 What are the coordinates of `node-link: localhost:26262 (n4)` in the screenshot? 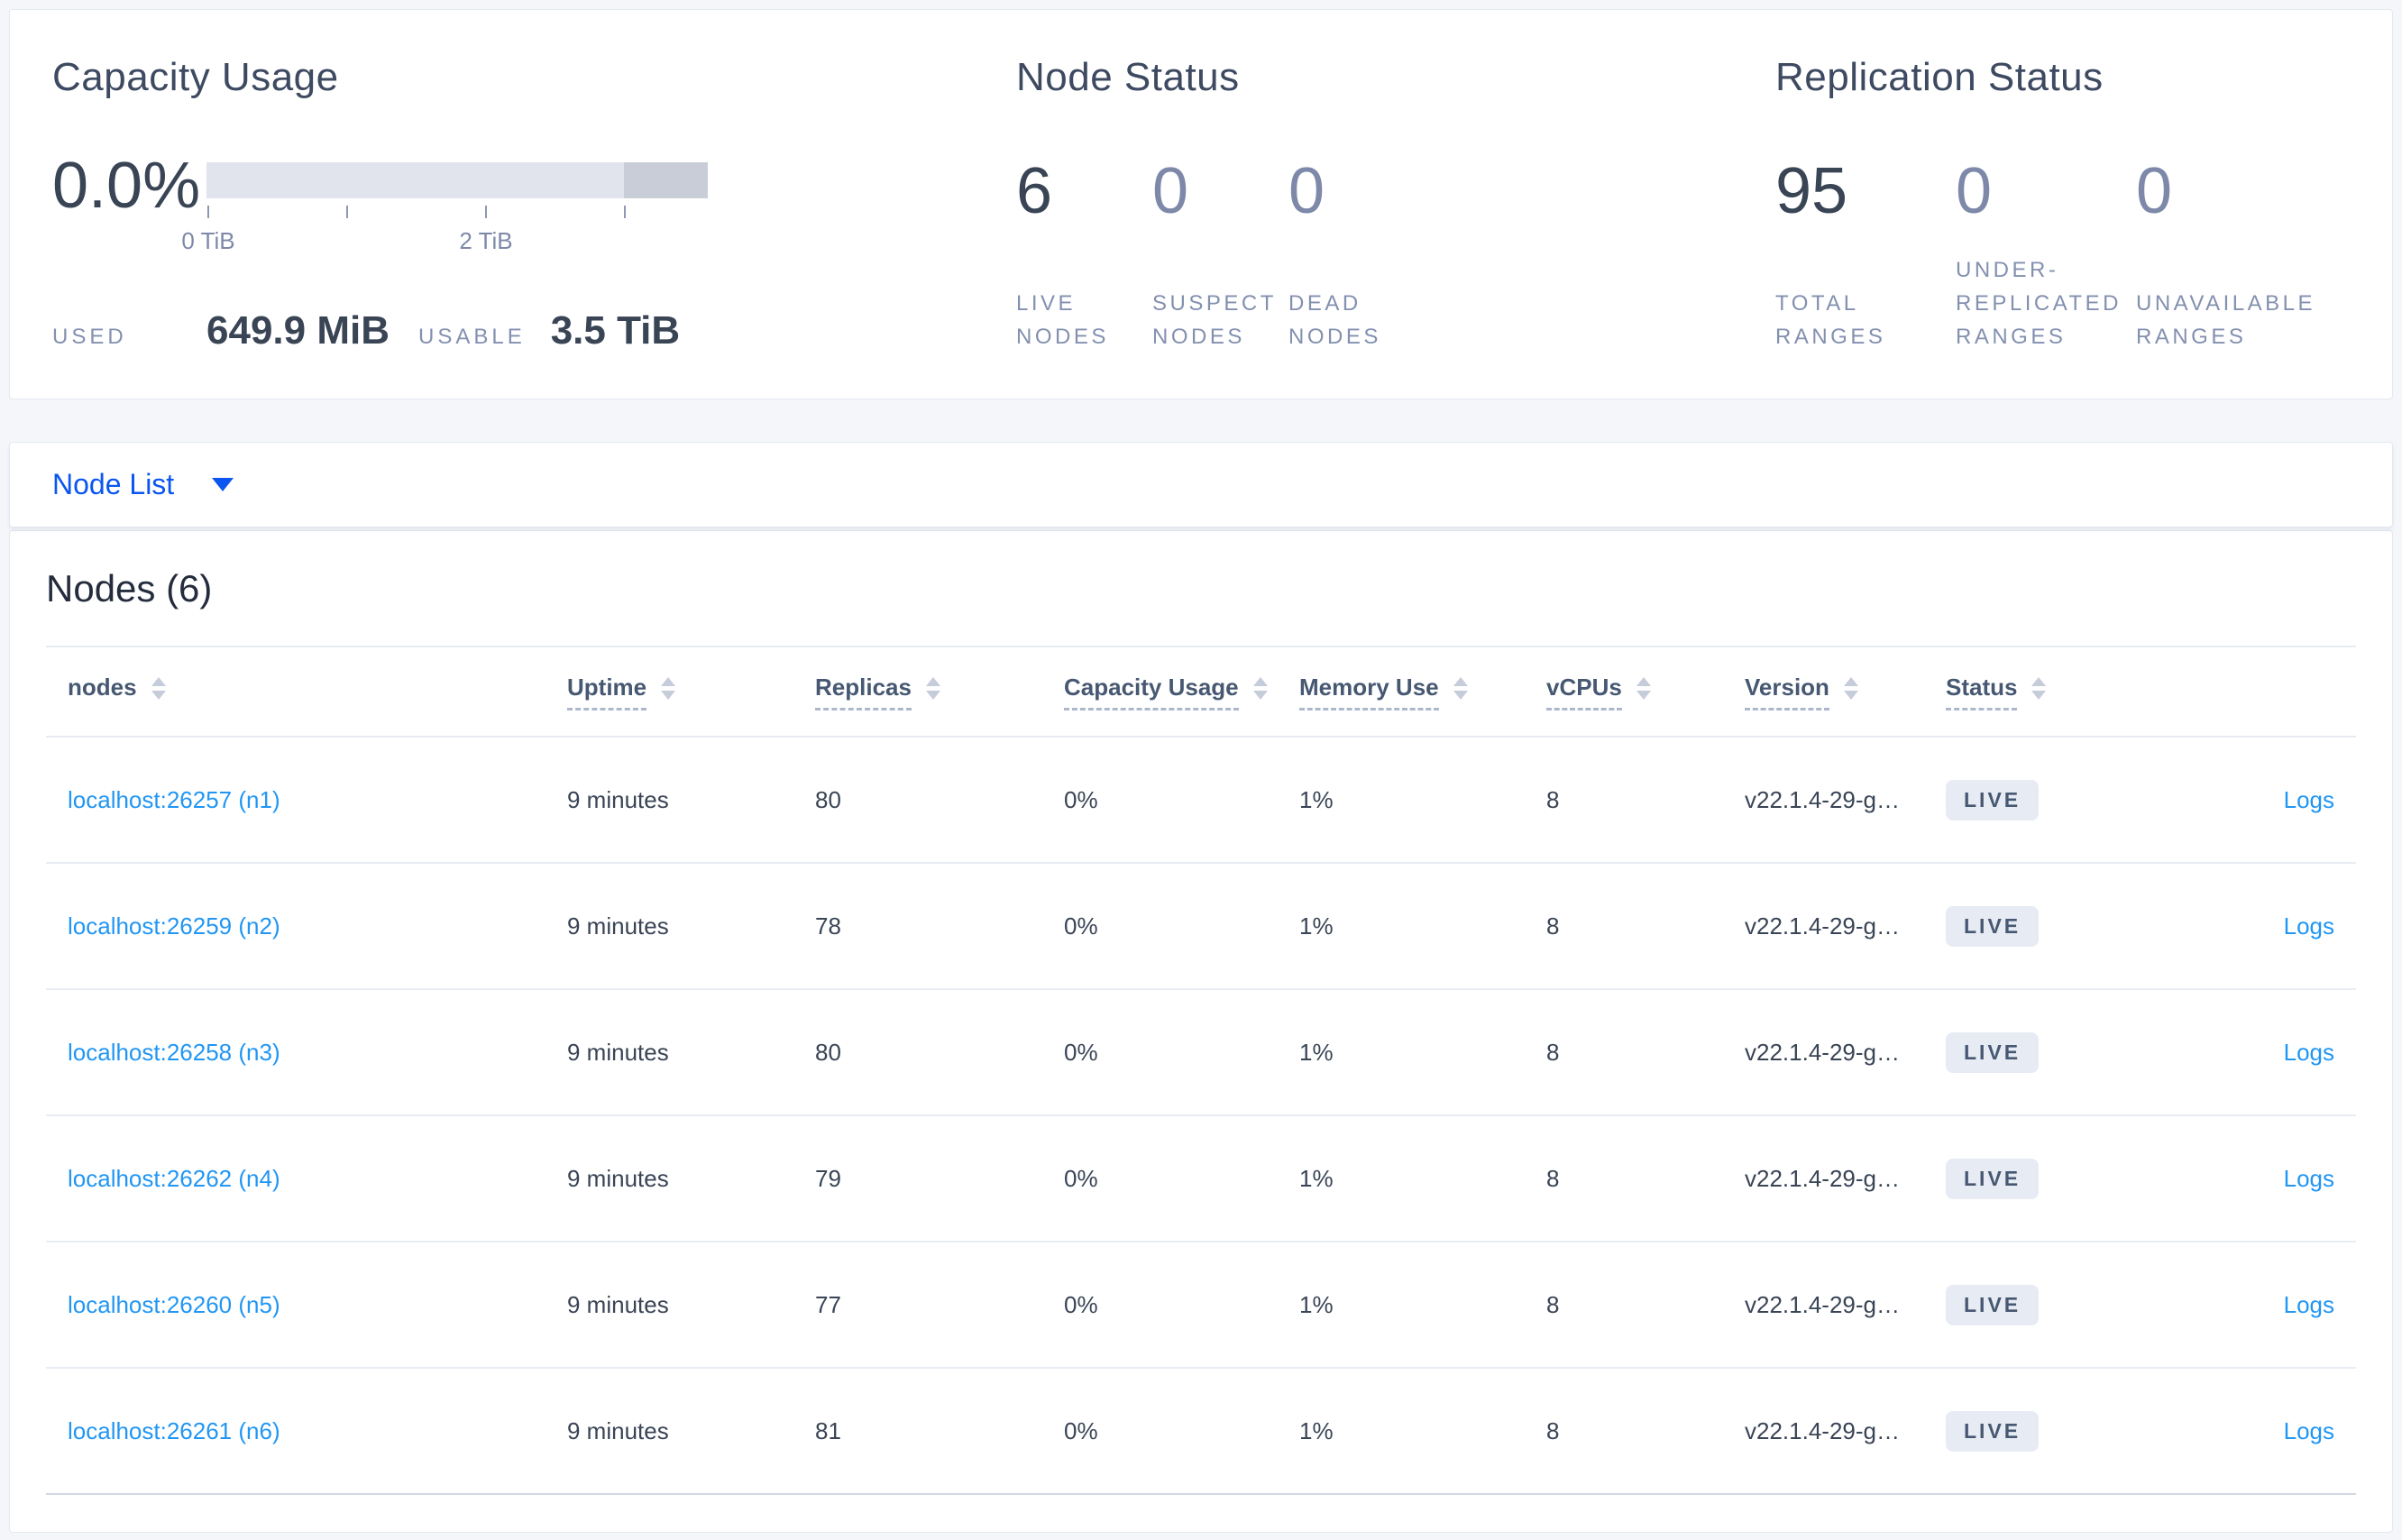 It's located at (174, 1178).